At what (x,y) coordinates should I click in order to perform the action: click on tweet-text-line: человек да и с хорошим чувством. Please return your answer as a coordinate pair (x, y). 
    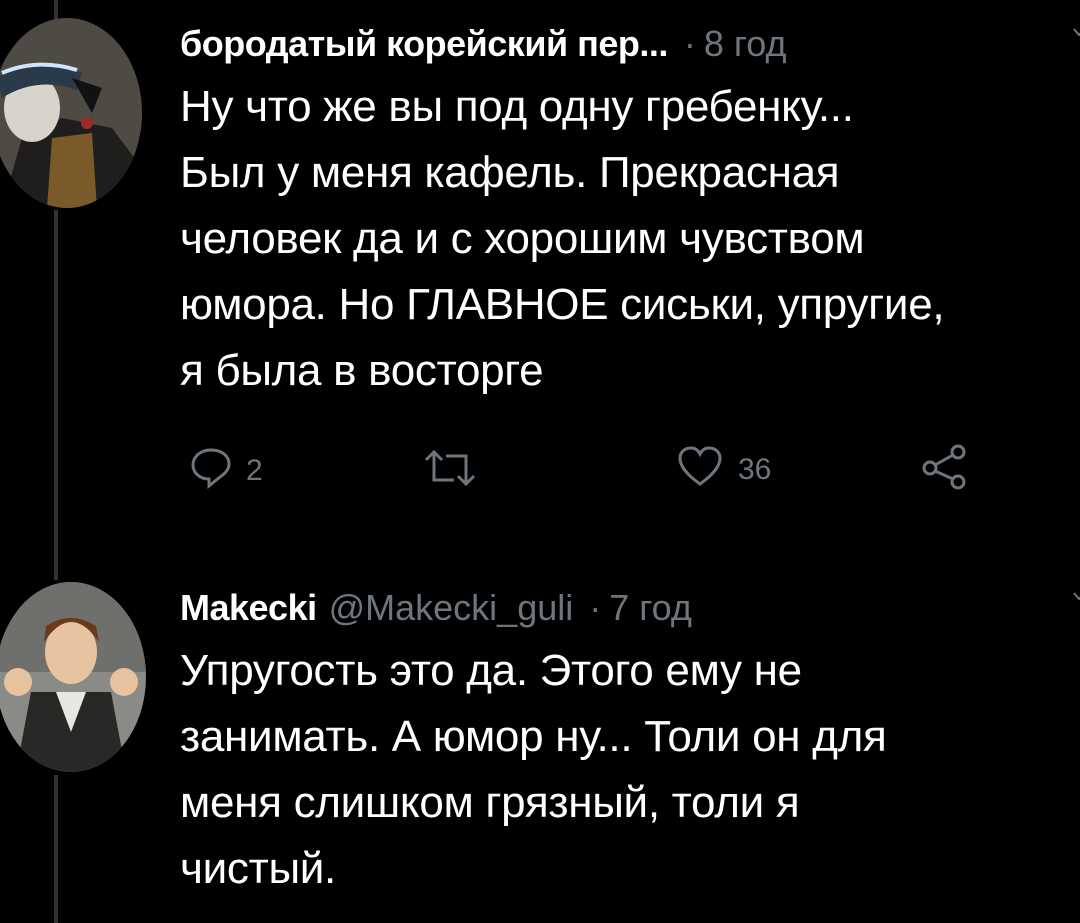
    Looking at the image, I should click on (522, 238).